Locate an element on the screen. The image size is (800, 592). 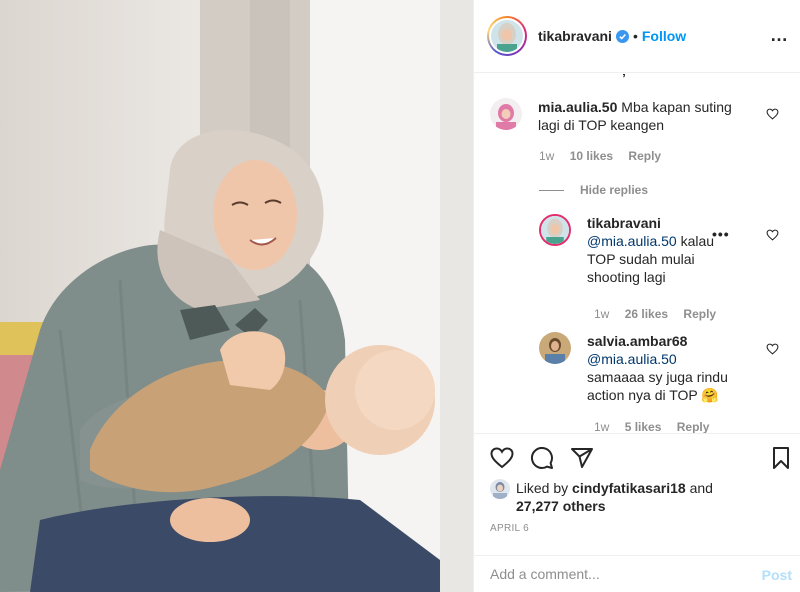
reply-meta: 1w 5 likes Reply is located at coordinates (657, 426).